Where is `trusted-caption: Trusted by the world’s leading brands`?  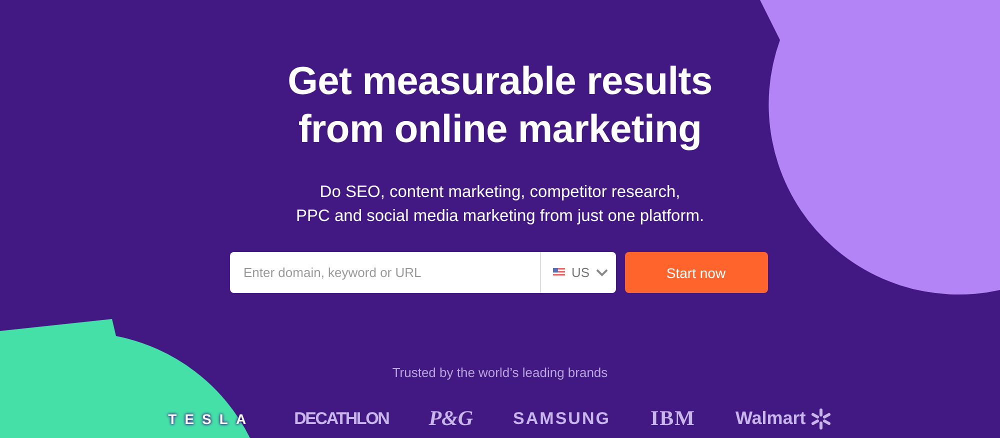 trusted-caption: Trusted by the world’s leading brands is located at coordinates (500, 372).